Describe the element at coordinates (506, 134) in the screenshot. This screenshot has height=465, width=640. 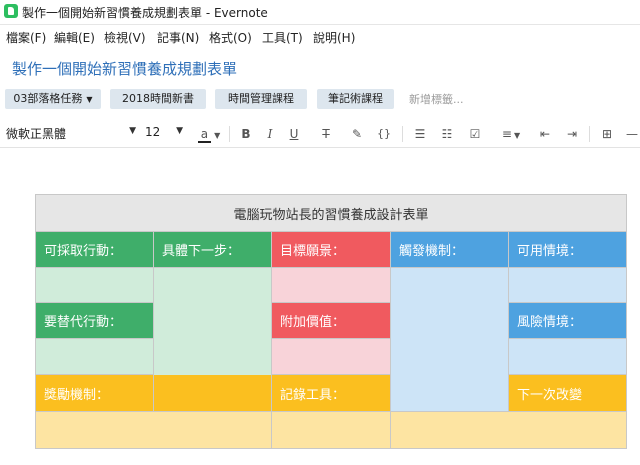
I see `align-icon: ≡` at that location.